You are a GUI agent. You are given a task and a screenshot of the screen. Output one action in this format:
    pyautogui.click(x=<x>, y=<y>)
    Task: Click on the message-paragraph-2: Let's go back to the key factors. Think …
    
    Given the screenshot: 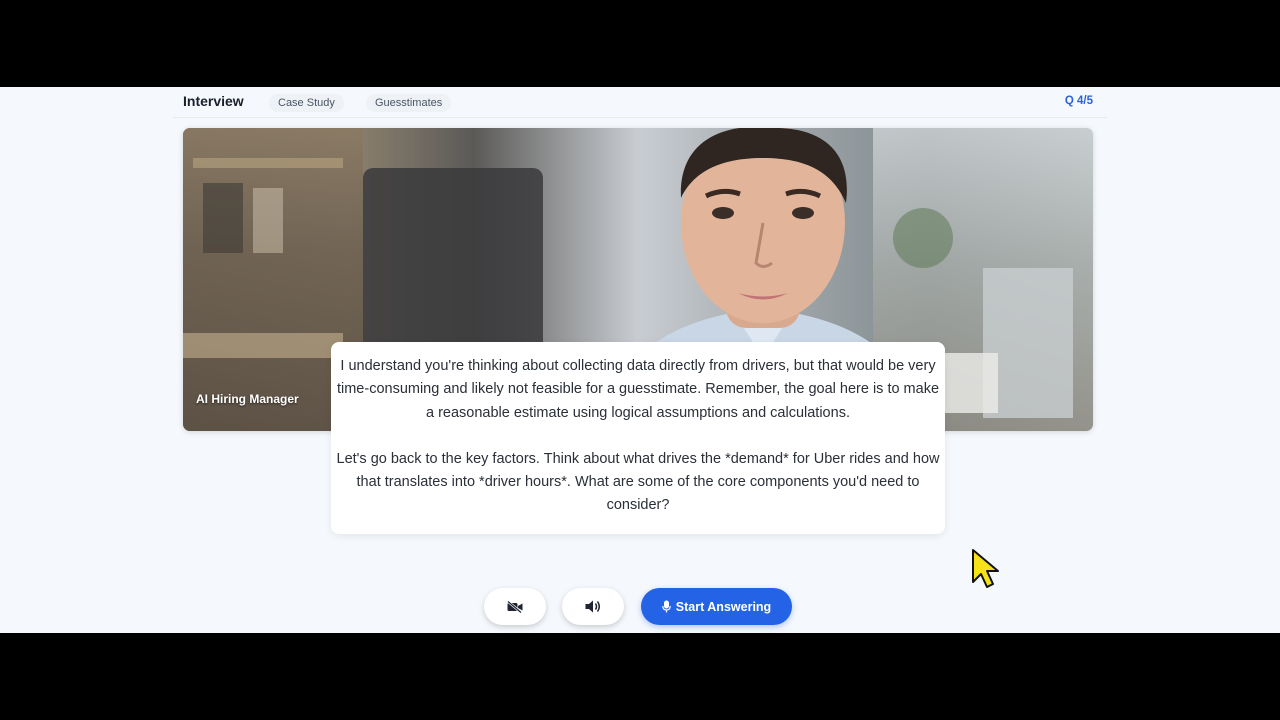 What is the action you would take?
    pyautogui.click(x=638, y=482)
    